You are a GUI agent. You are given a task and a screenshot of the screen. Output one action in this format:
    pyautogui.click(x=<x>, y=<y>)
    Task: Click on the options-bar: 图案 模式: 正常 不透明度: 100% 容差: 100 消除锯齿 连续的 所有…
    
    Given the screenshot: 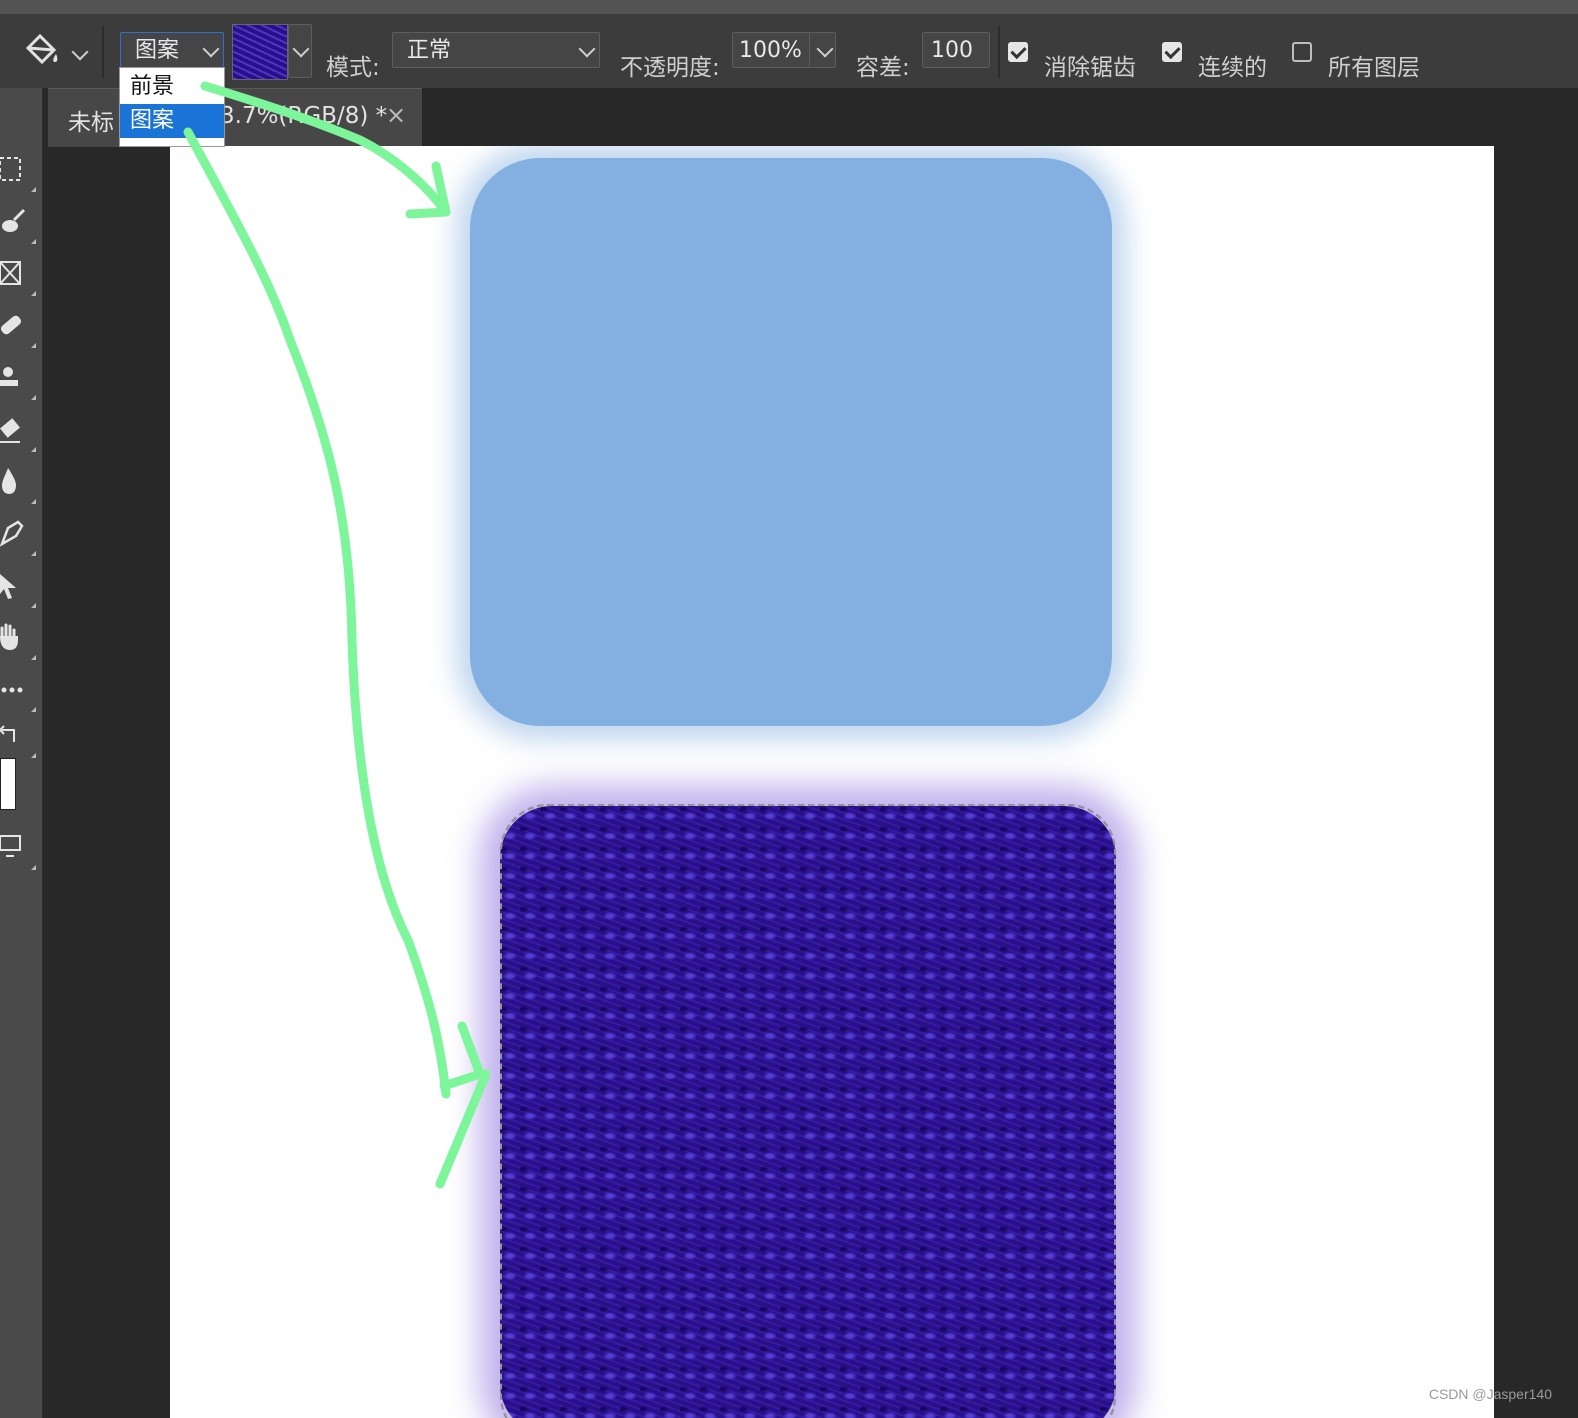 What is the action you would take?
    pyautogui.click(x=789, y=51)
    